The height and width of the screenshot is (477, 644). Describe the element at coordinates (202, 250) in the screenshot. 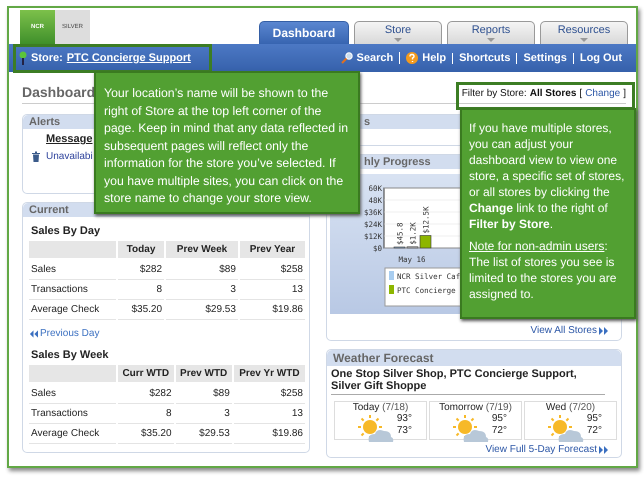

I see `table-header: Prev Week` at that location.